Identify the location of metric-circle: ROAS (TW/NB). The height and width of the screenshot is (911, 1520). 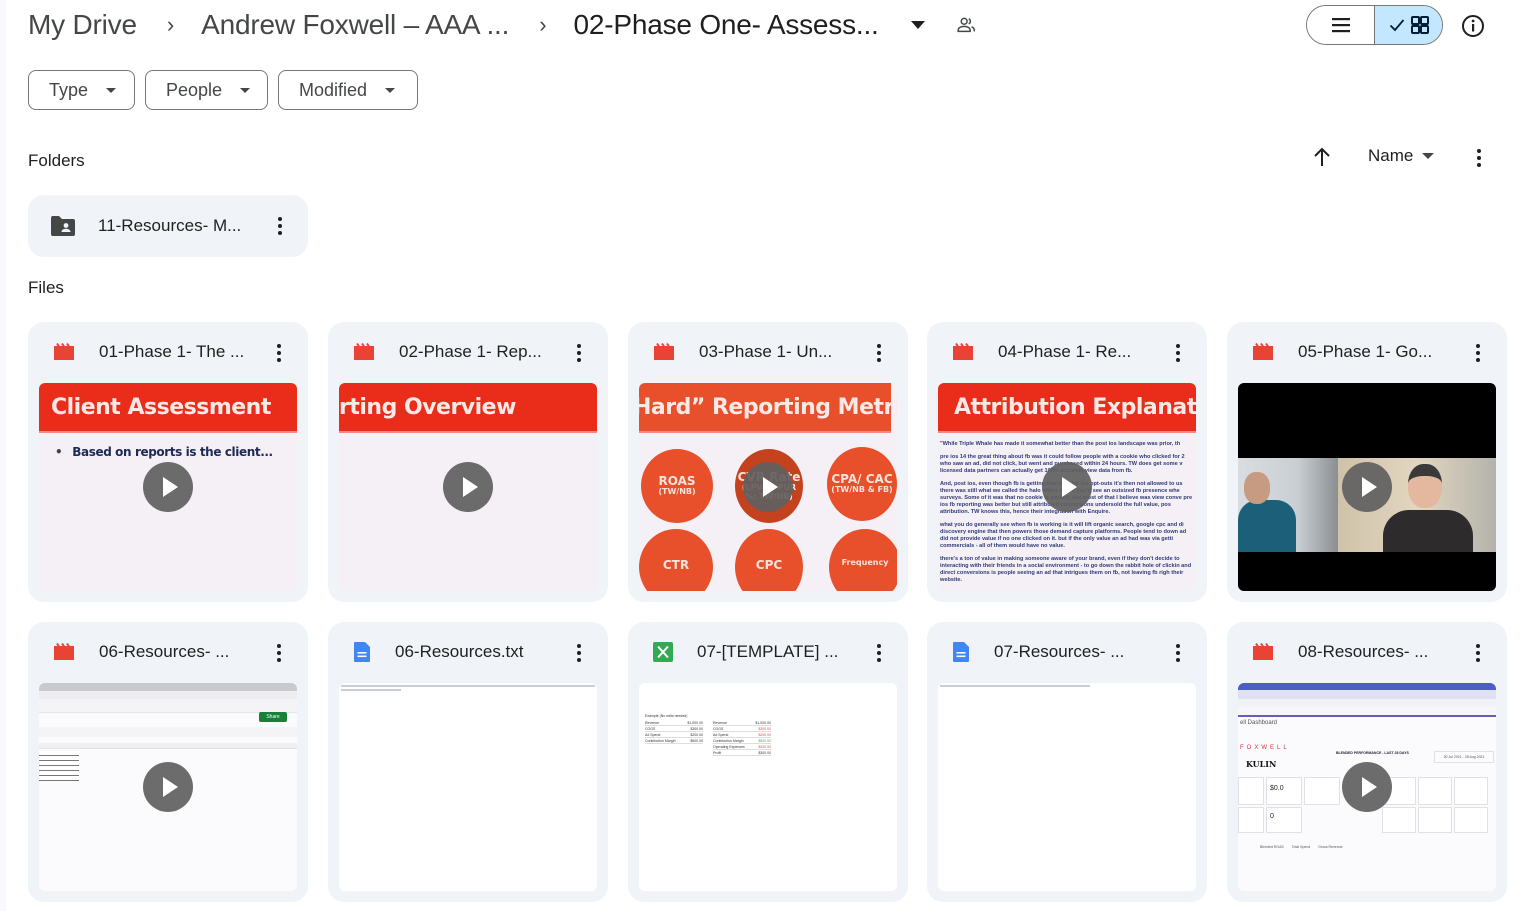
(677, 486).